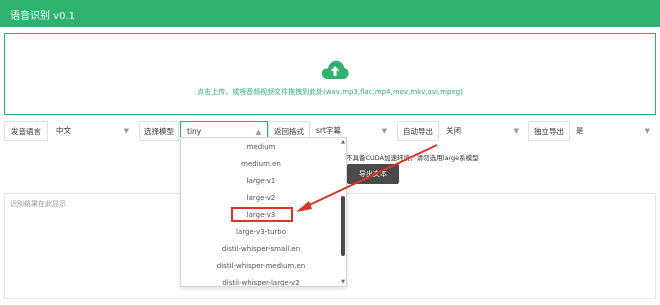  Describe the element at coordinates (261, 249) in the screenshot. I see `model-option-distil-small-en: distil-whisper-small.en` at that location.